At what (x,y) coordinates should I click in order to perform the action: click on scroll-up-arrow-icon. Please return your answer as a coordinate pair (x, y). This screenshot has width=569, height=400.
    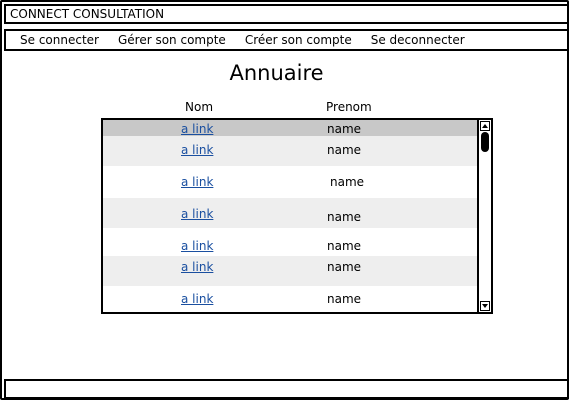
    Looking at the image, I should click on (485, 126).